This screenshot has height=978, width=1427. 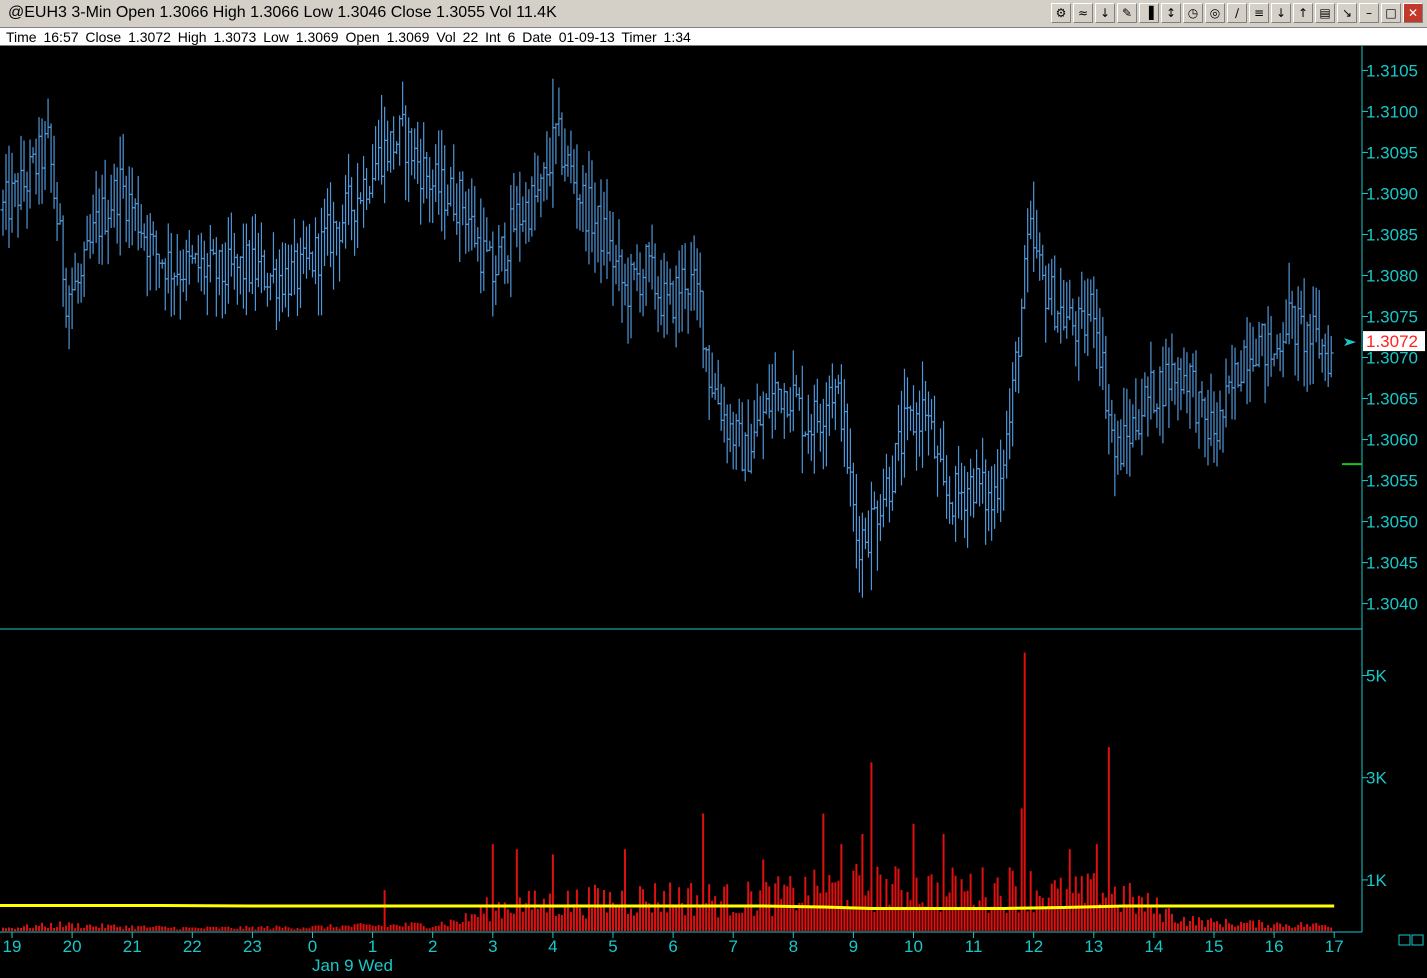 I want to click on svg-text: 1.3075, so click(x=1392, y=316).